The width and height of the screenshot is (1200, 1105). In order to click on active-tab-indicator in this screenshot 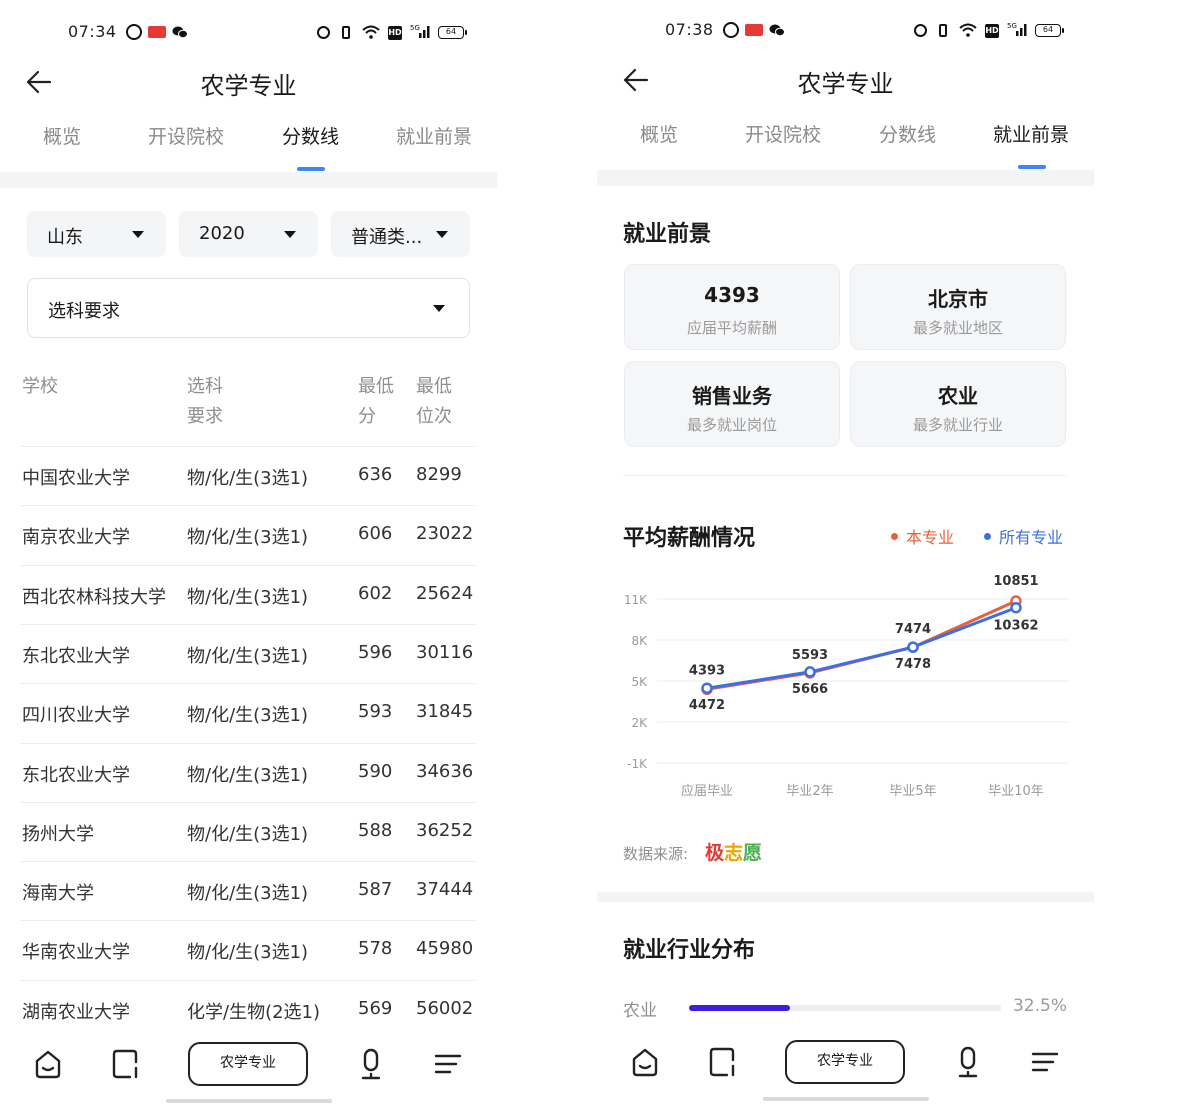, I will do `click(311, 169)`.